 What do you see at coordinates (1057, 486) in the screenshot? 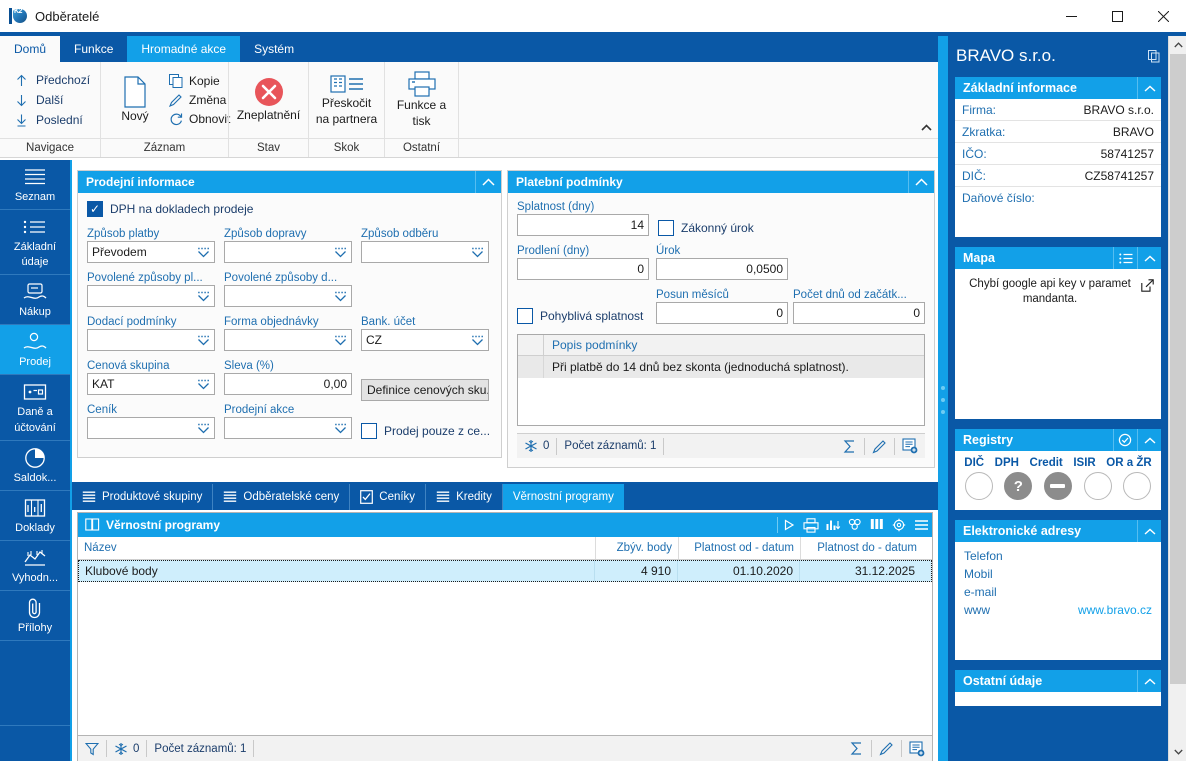
I see `register-status-credit` at bounding box center [1057, 486].